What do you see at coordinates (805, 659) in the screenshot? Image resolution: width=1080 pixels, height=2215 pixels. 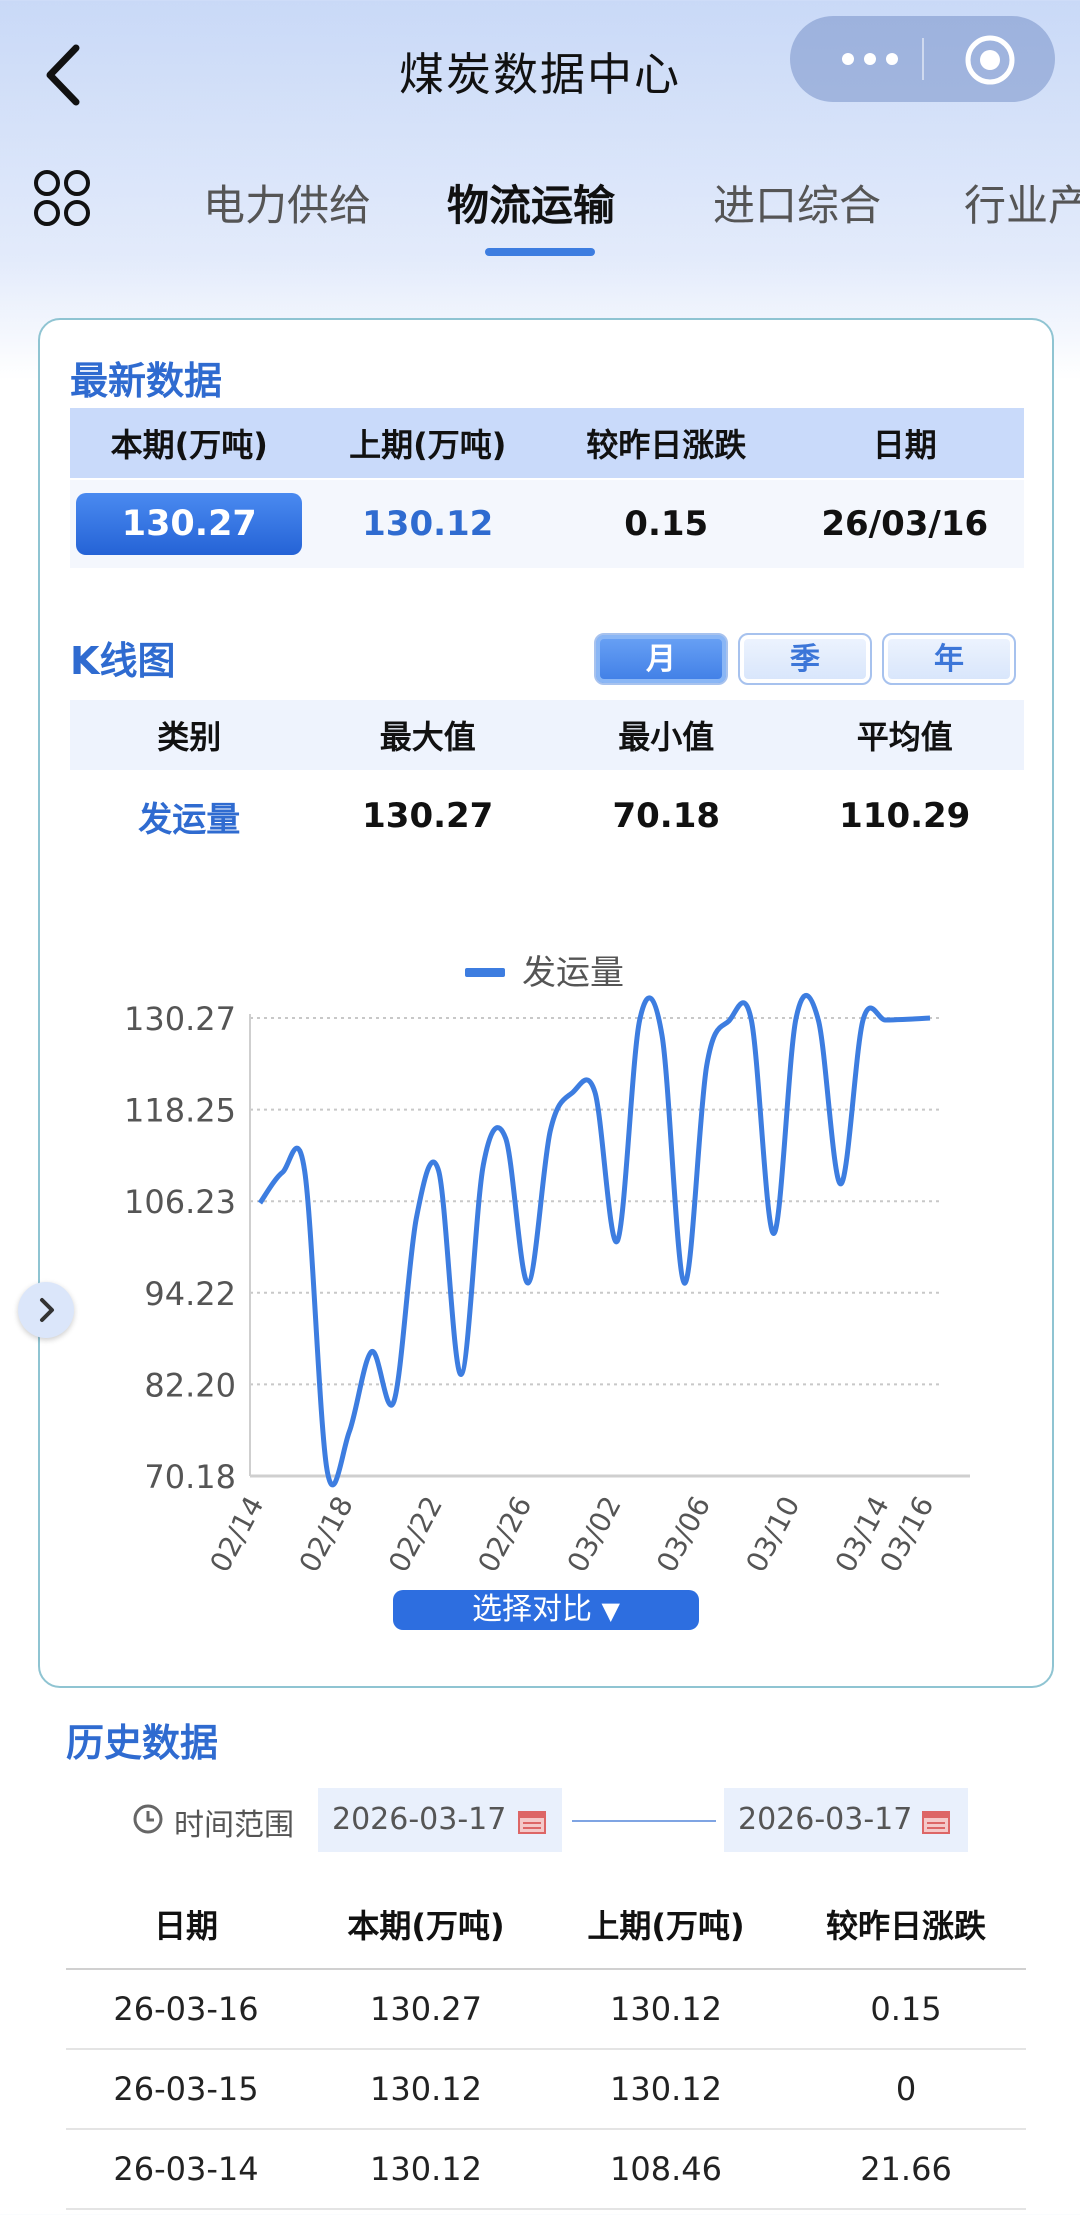 I see `period-quarter-button: 季` at bounding box center [805, 659].